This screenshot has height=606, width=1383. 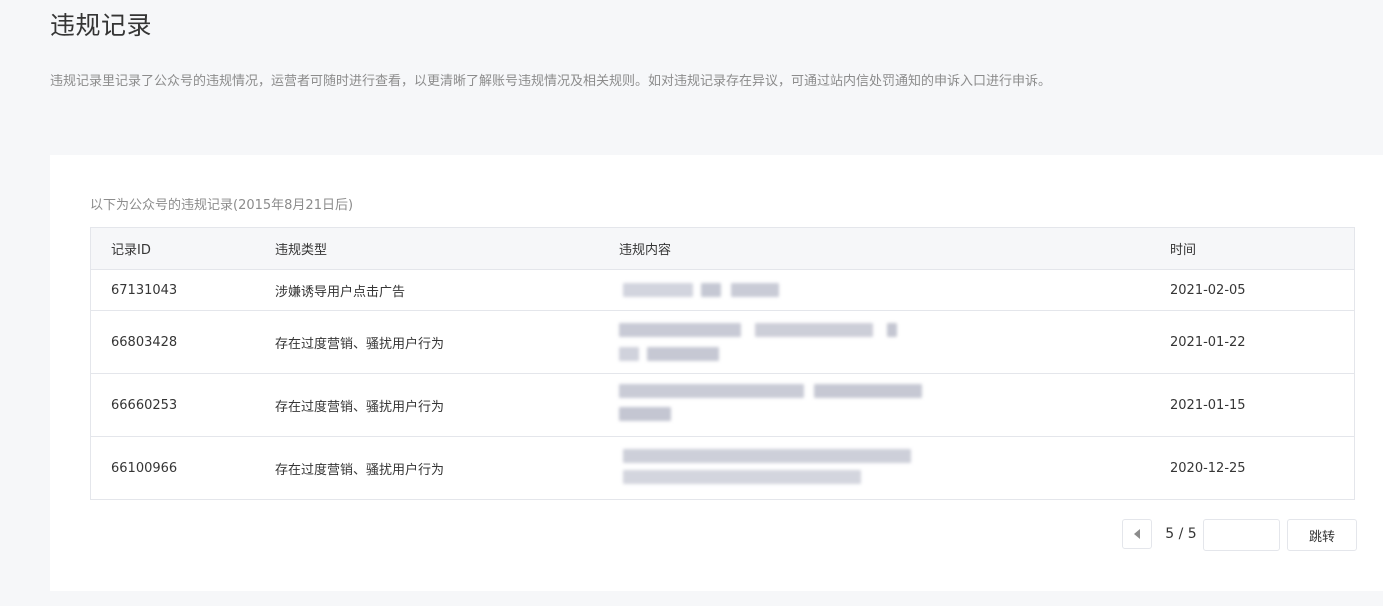 What do you see at coordinates (144, 468) in the screenshot?
I see `record-id: 66100966` at bounding box center [144, 468].